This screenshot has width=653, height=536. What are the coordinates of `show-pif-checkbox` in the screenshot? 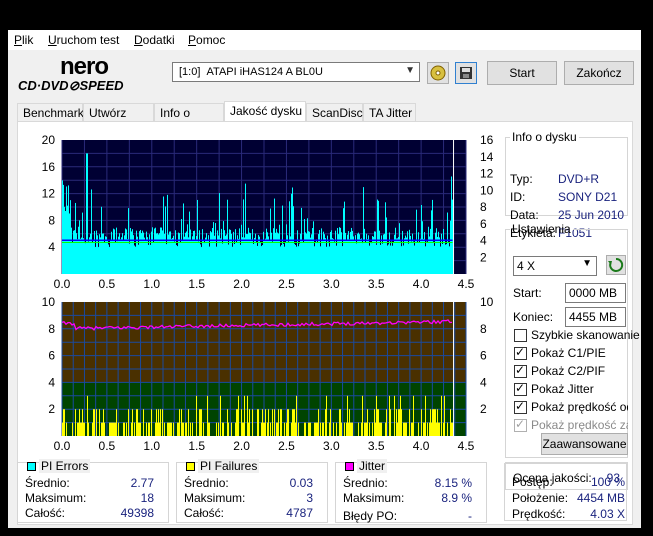 It's located at (520, 370).